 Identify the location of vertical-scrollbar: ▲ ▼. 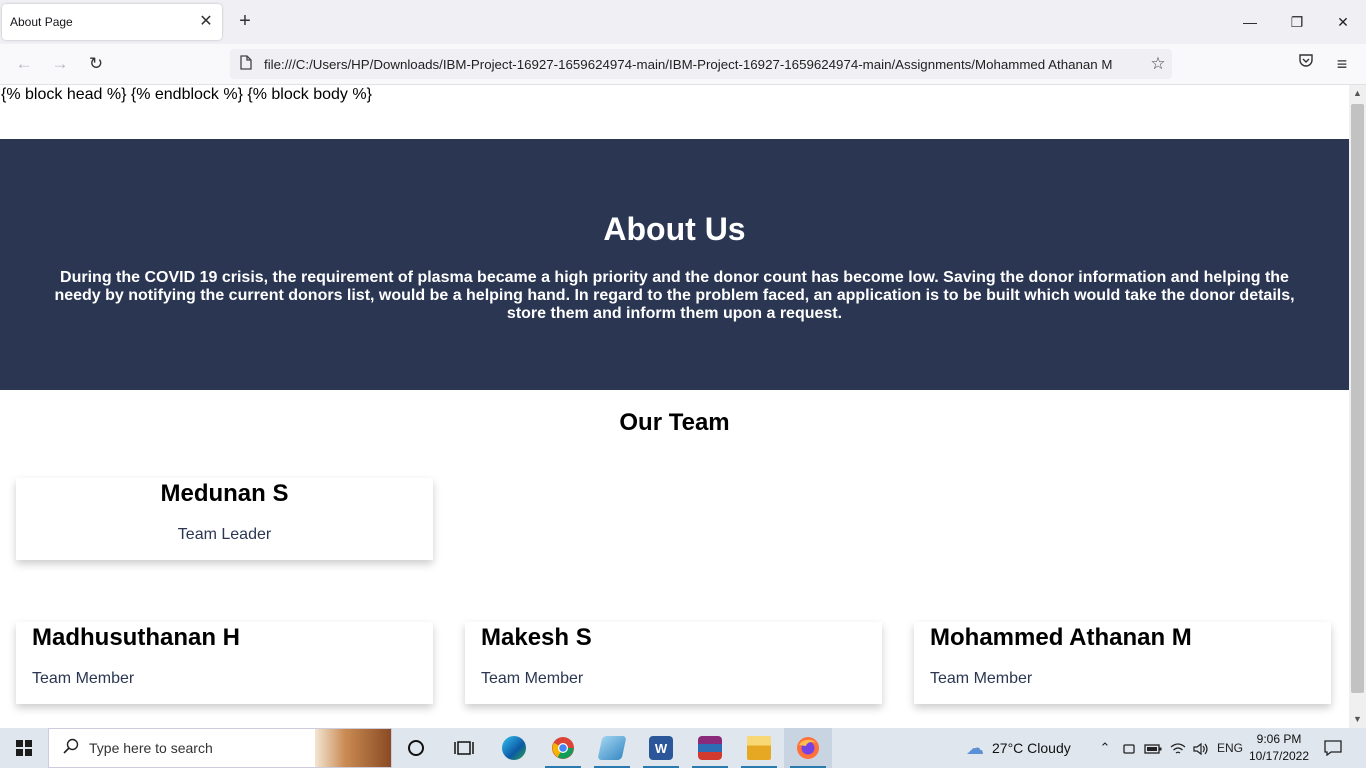
(1357, 406).